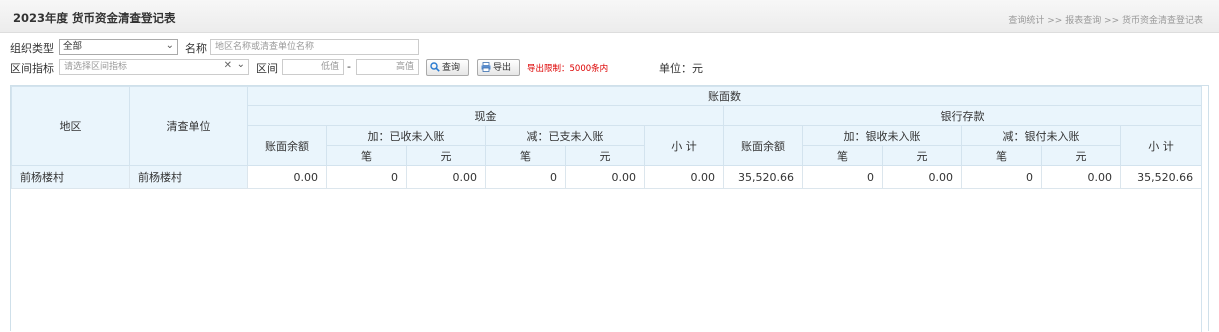  I want to click on col-bank-balance: 账面余额, so click(763, 145).